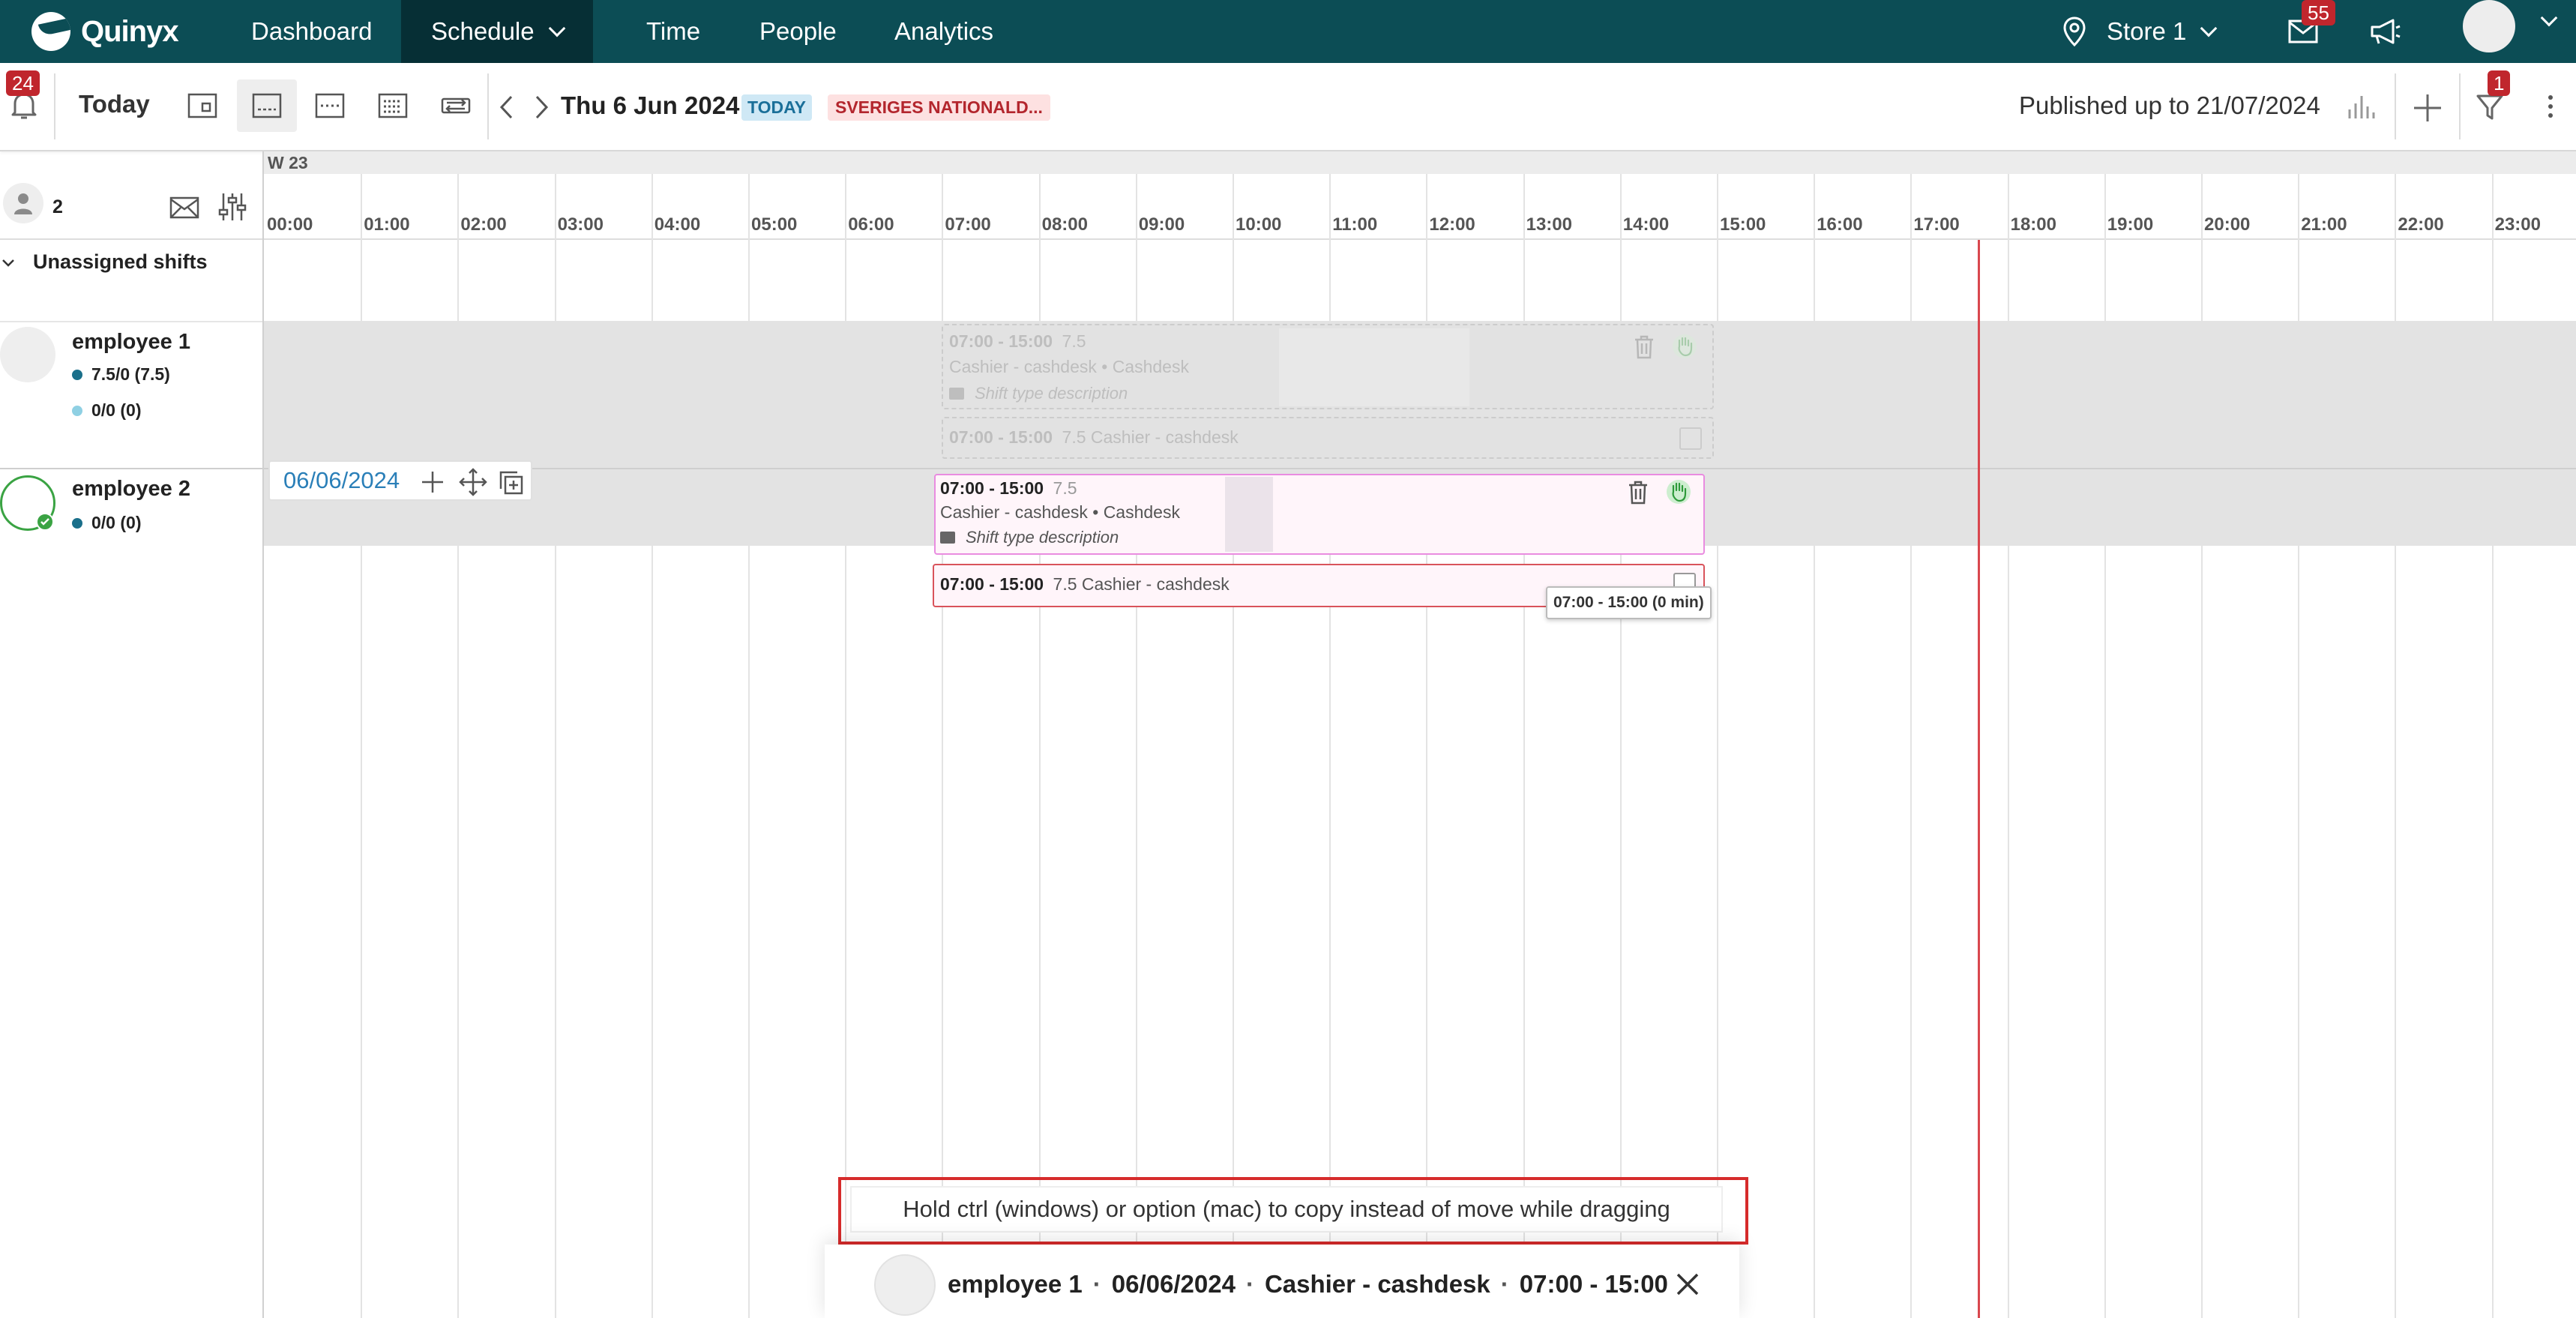 The image size is (2576, 1318). What do you see at coordinates (2147, 31) in the screenshot?
I see `store-label: Store 1` at bounding box center [2147, 31].